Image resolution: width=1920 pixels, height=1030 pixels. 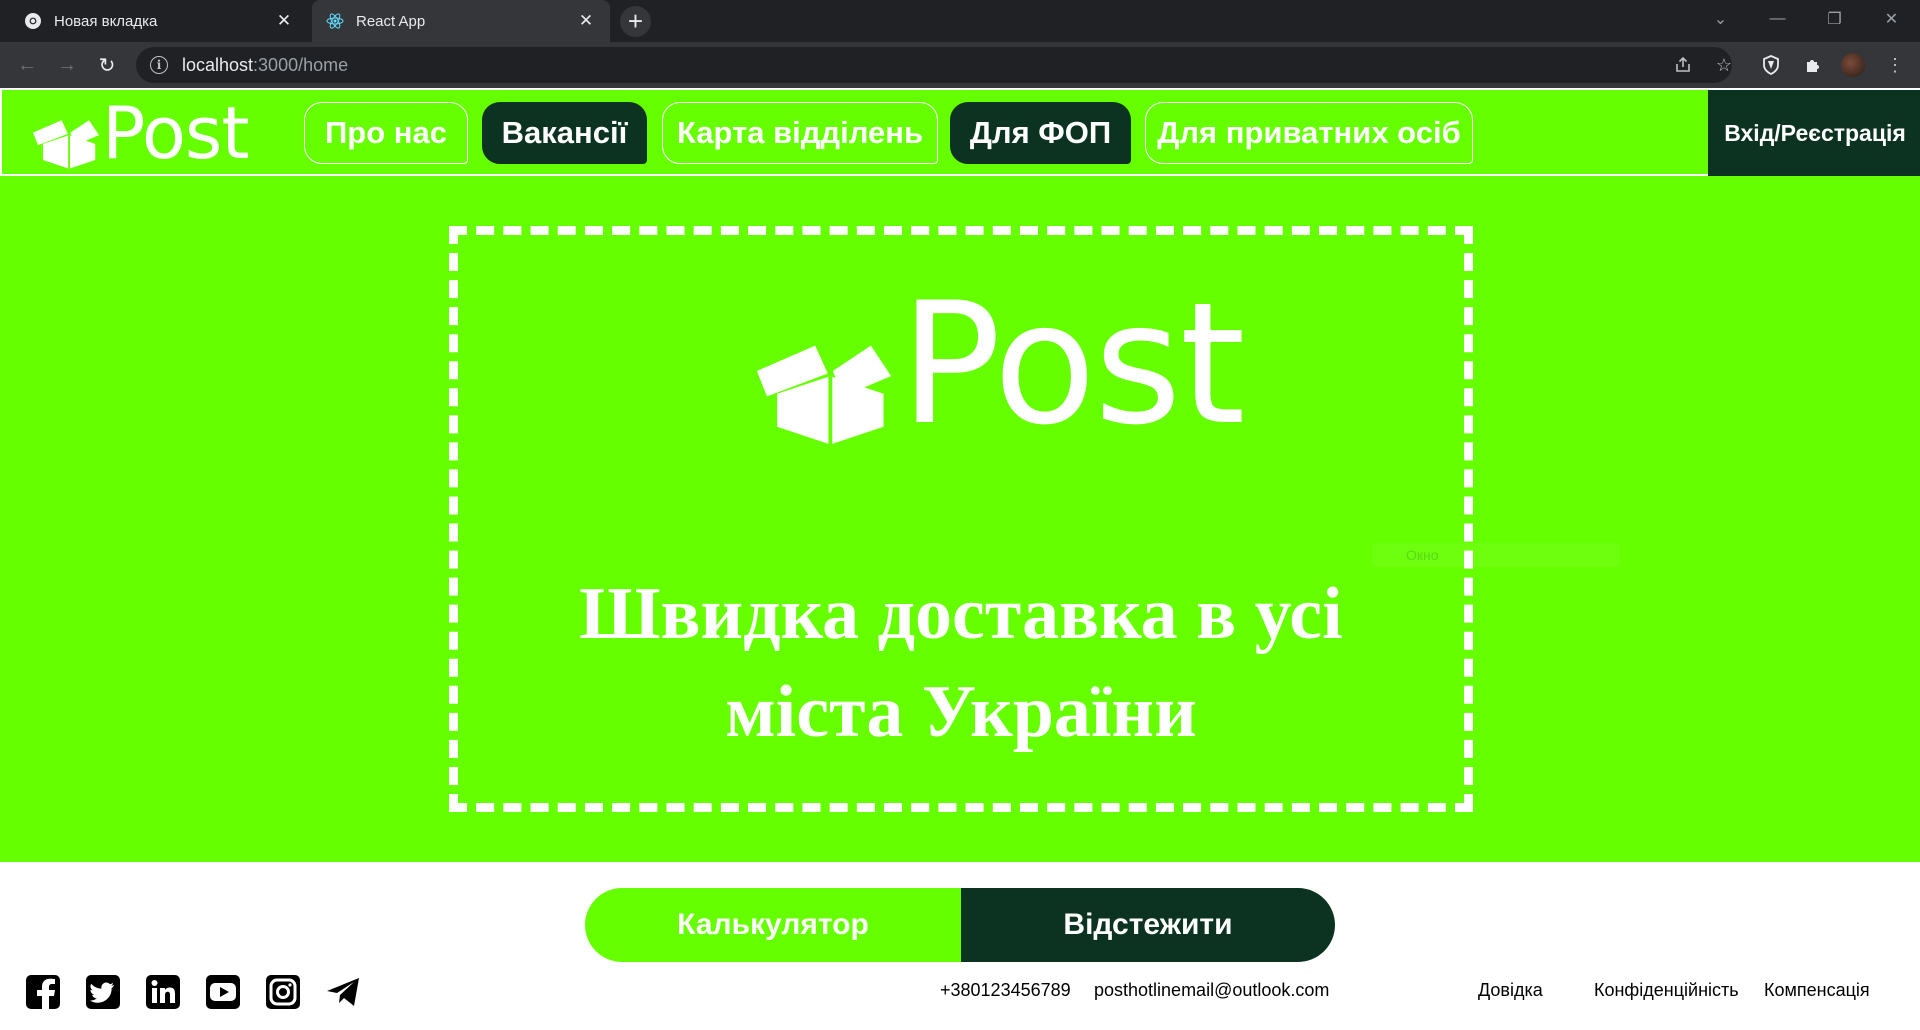 What do you see at coordinates (159, 65) in the screenshot?
I see `site-info-icon: i` at bounding box center [159, 65].